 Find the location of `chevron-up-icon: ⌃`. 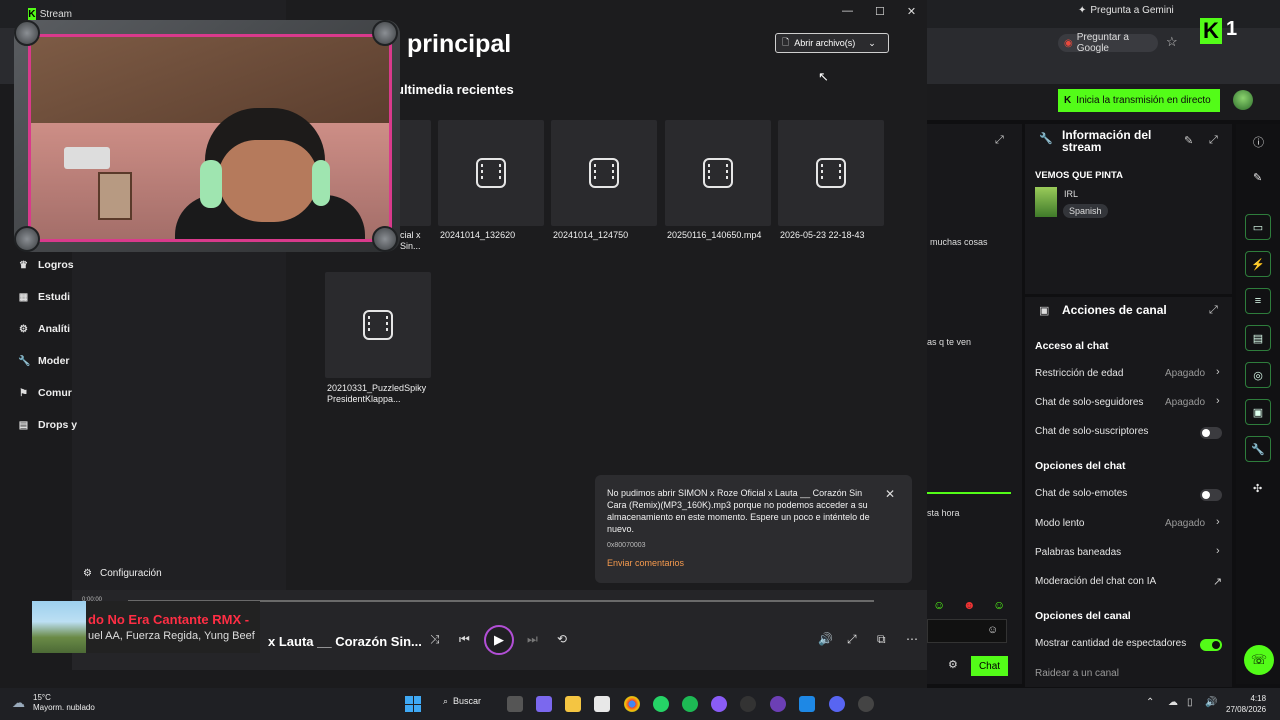

chevron-up-icon: ⌃ is located at coordinates (1150, 702).